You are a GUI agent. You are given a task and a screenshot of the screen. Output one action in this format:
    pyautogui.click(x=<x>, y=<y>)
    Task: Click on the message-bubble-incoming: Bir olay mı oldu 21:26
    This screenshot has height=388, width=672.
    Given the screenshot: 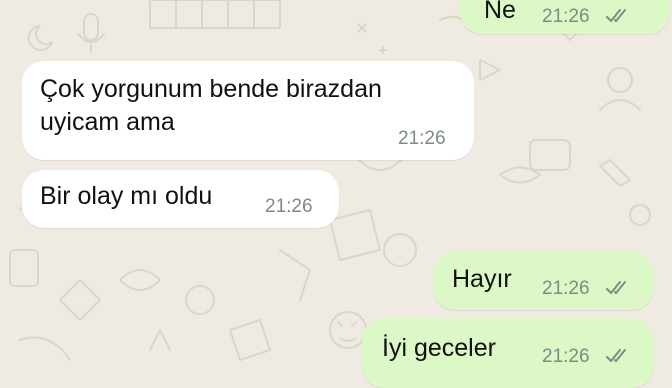 What is the action you would take?
    pyautogui.click(x=180, y=199)
    